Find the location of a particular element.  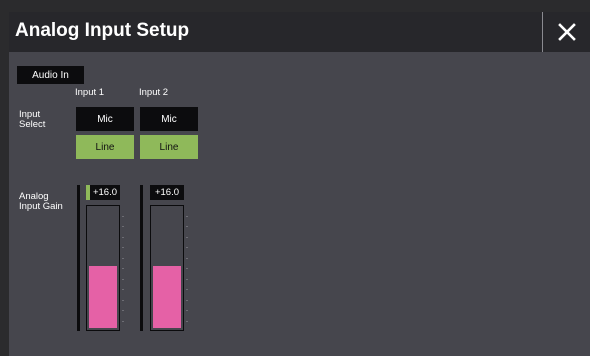

input-2-line-button: Line is located at coordinates (169, 147).